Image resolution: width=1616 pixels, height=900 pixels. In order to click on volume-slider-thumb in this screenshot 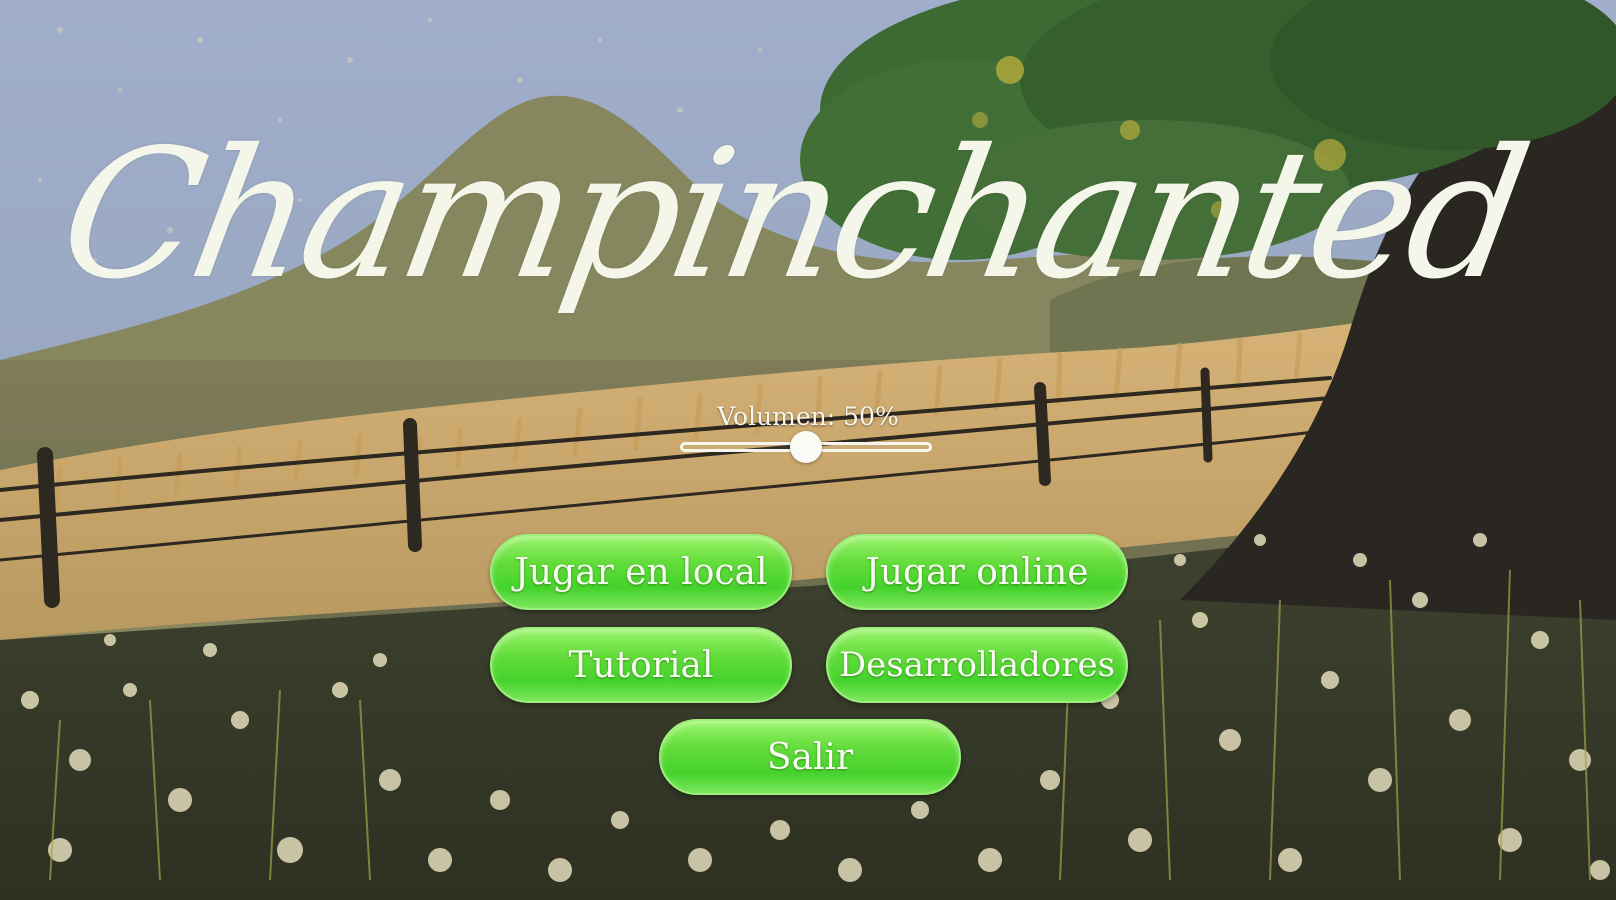, I will do `click(806, 447)`.